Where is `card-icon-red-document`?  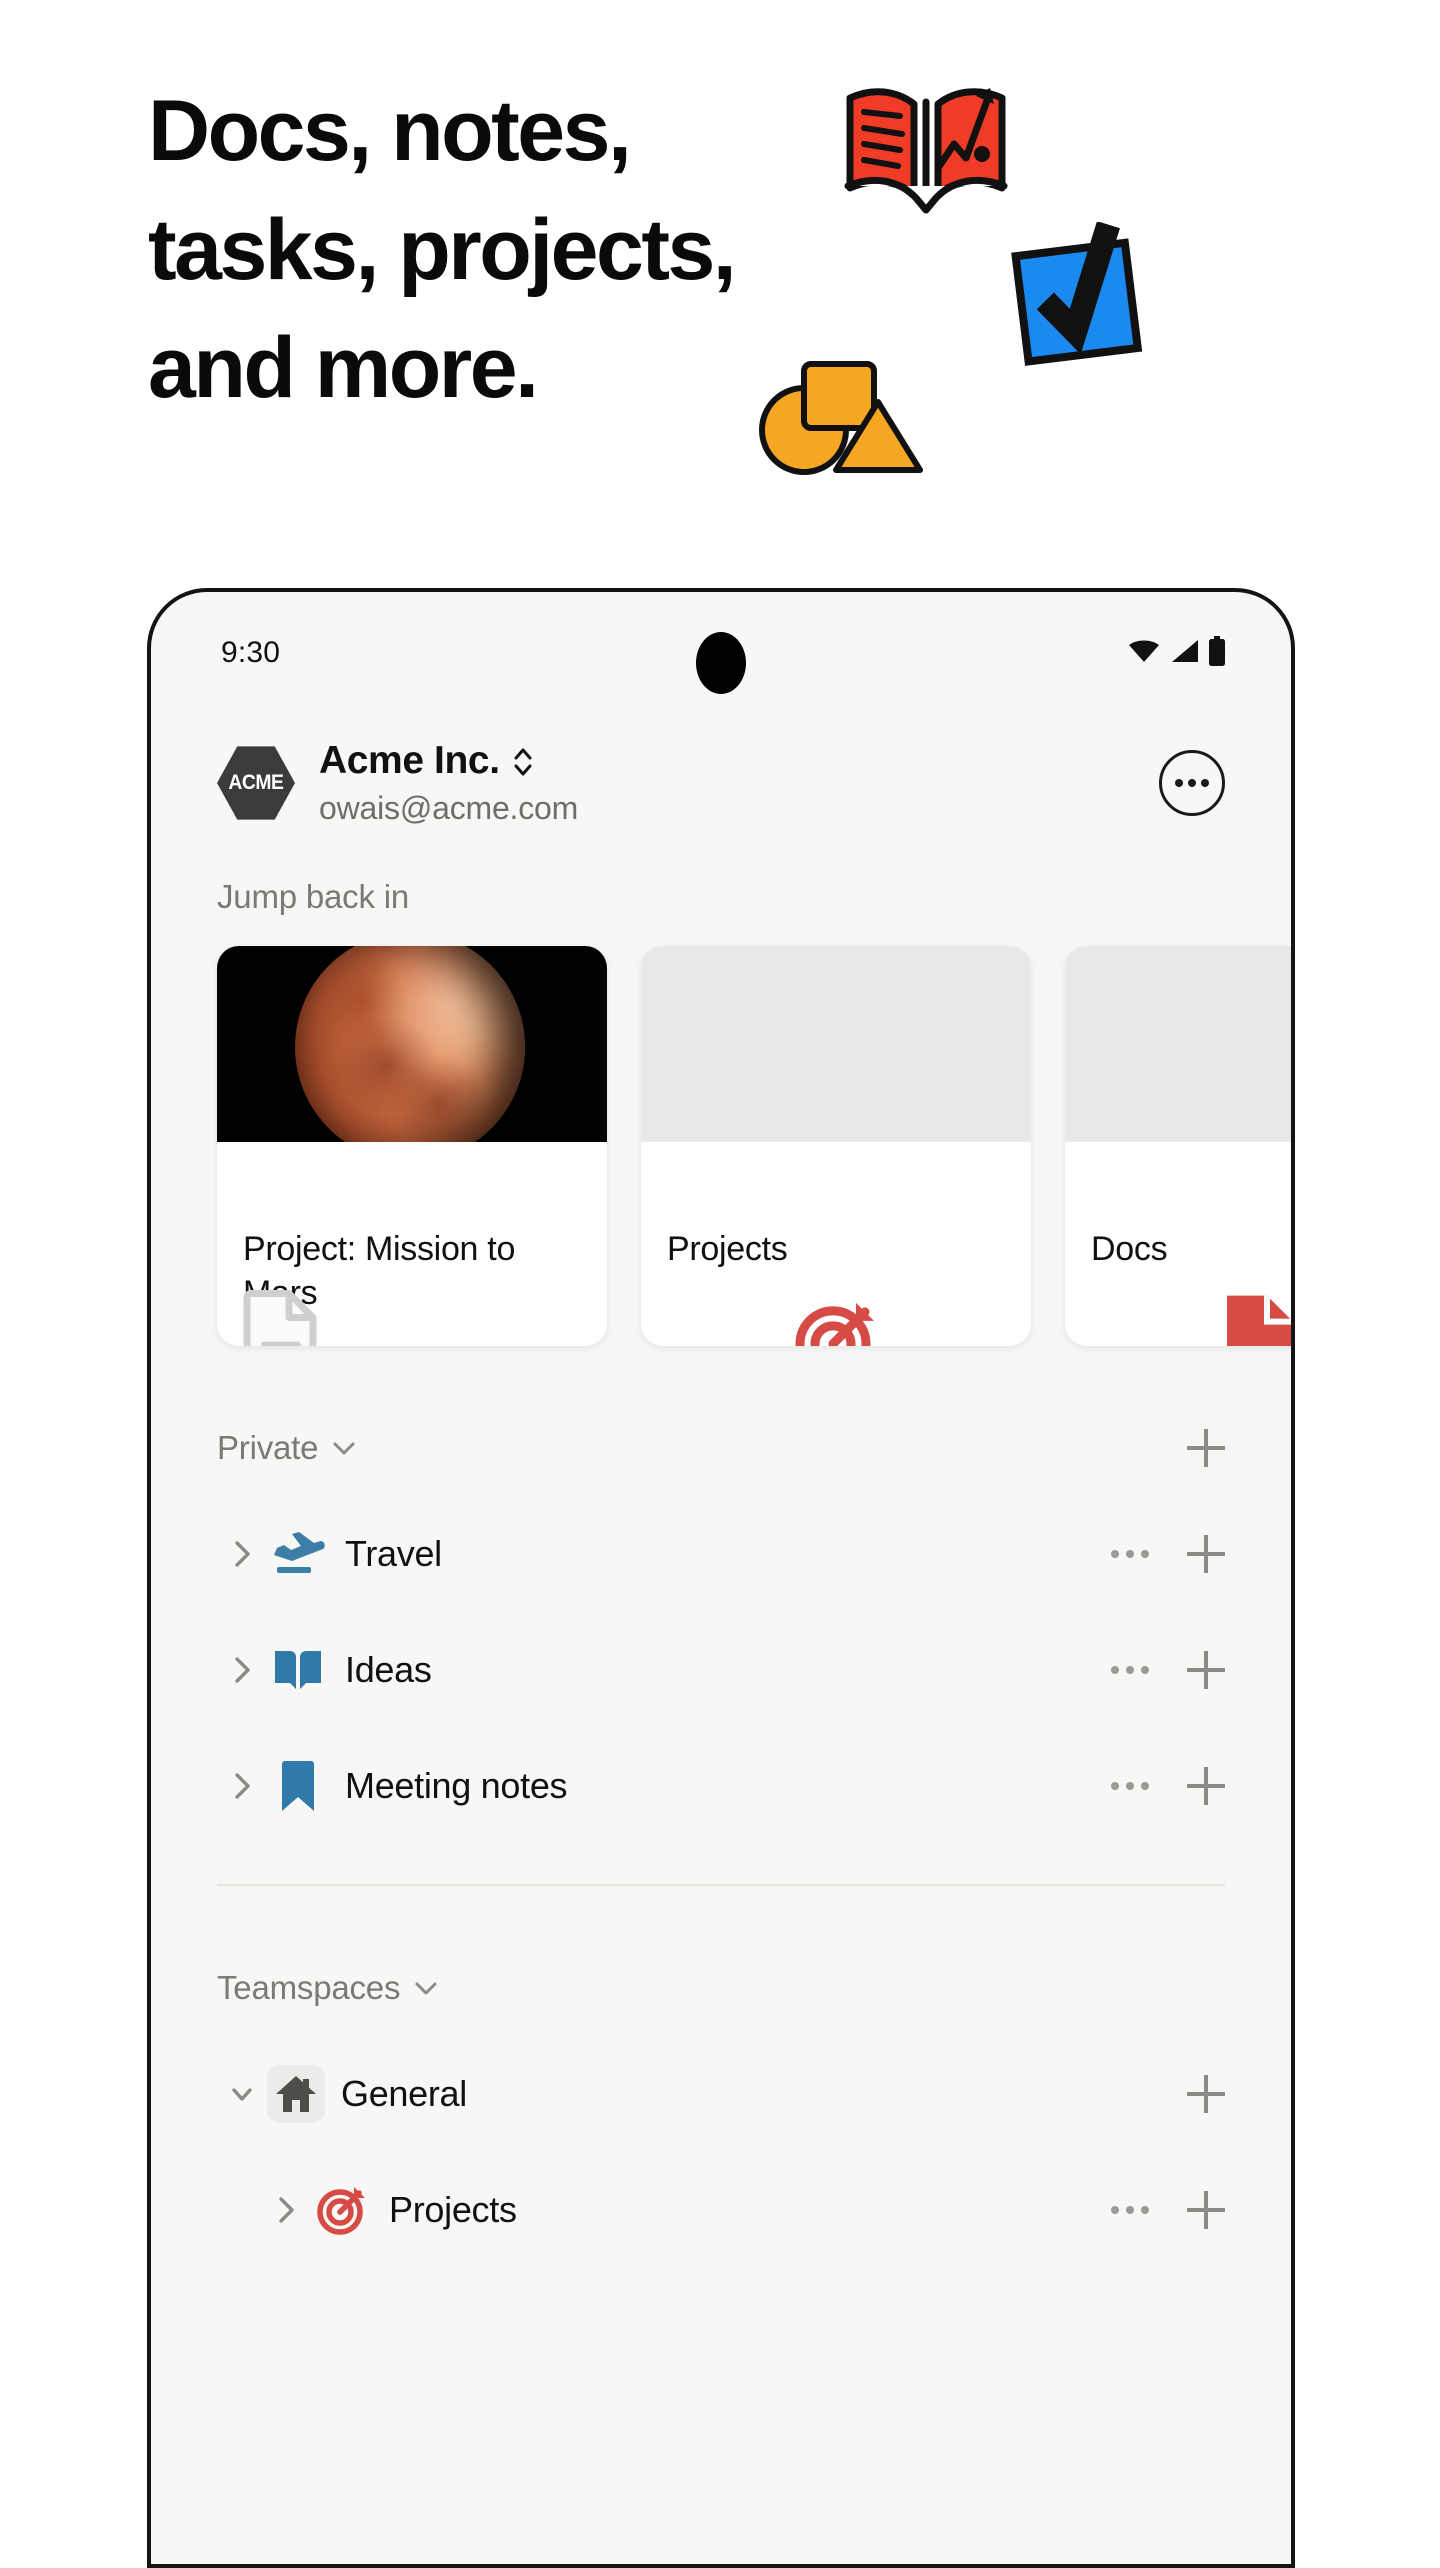
card-icon-red-document is located at coordinates (1257, 1320).